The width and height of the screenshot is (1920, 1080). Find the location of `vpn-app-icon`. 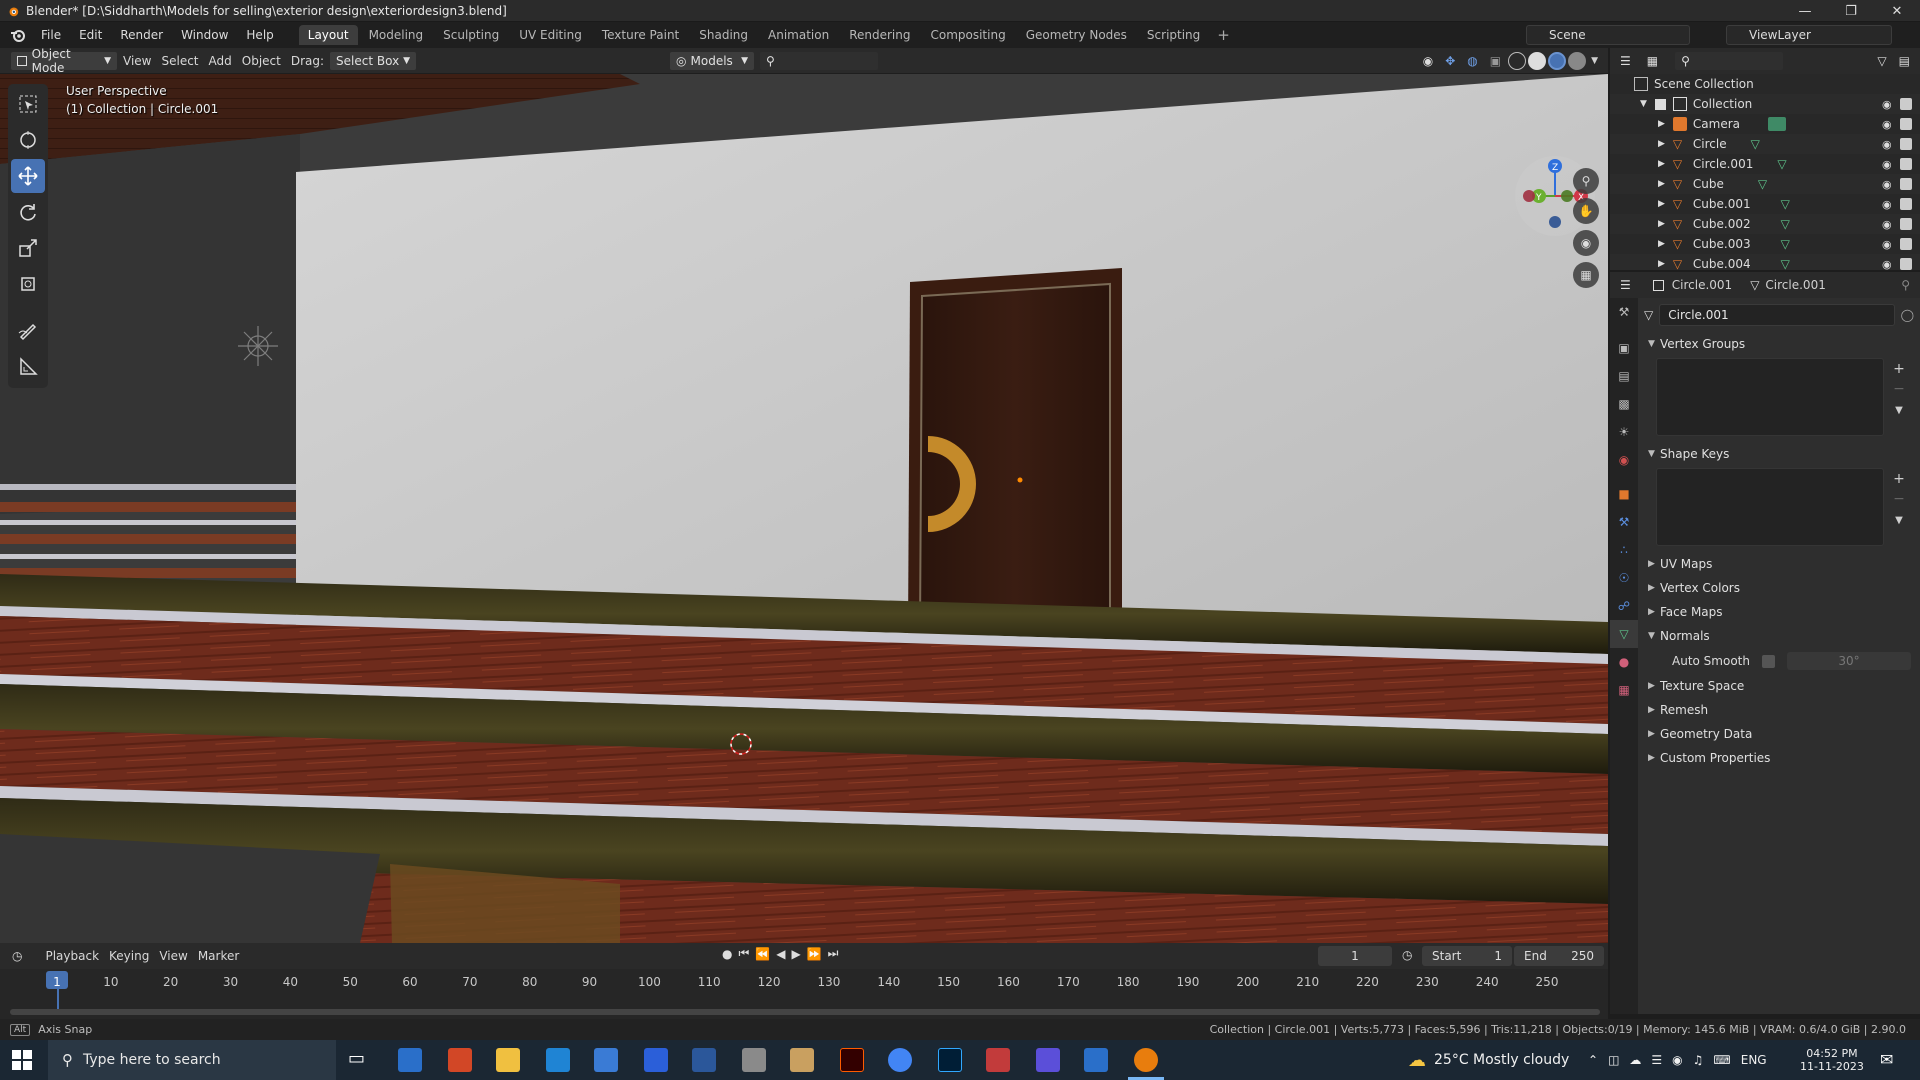

vpn-app-icon is located at coordinates (410, 1060).